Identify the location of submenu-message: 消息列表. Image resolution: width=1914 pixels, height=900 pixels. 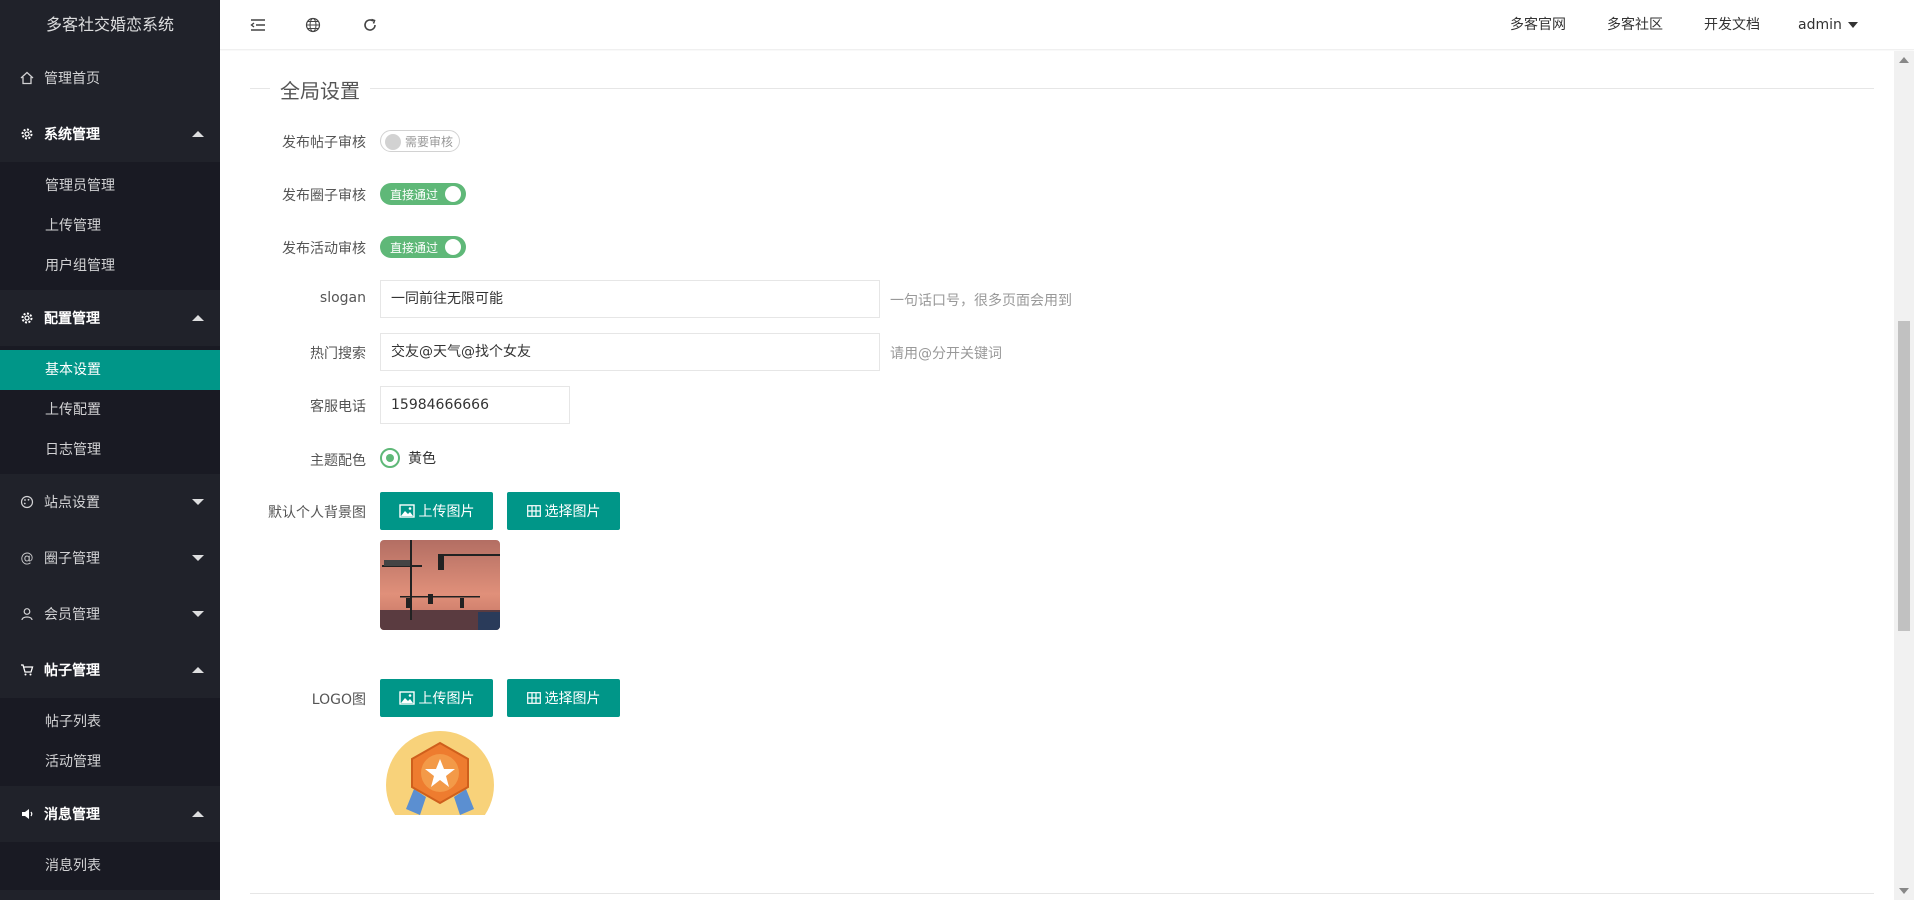
(110, 866).